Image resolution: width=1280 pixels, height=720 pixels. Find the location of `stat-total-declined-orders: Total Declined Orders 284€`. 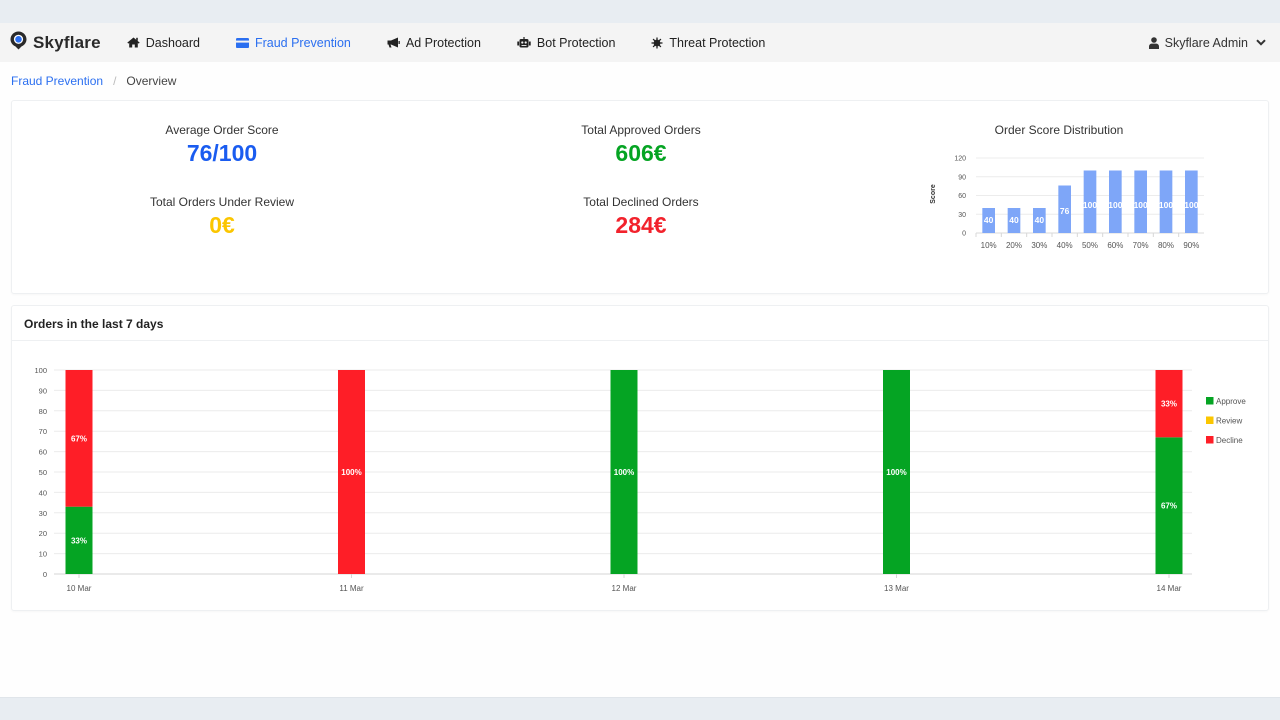

stat-total-declined-orders: Total Declined Orders 284€ is located at coordinates (641, 217).